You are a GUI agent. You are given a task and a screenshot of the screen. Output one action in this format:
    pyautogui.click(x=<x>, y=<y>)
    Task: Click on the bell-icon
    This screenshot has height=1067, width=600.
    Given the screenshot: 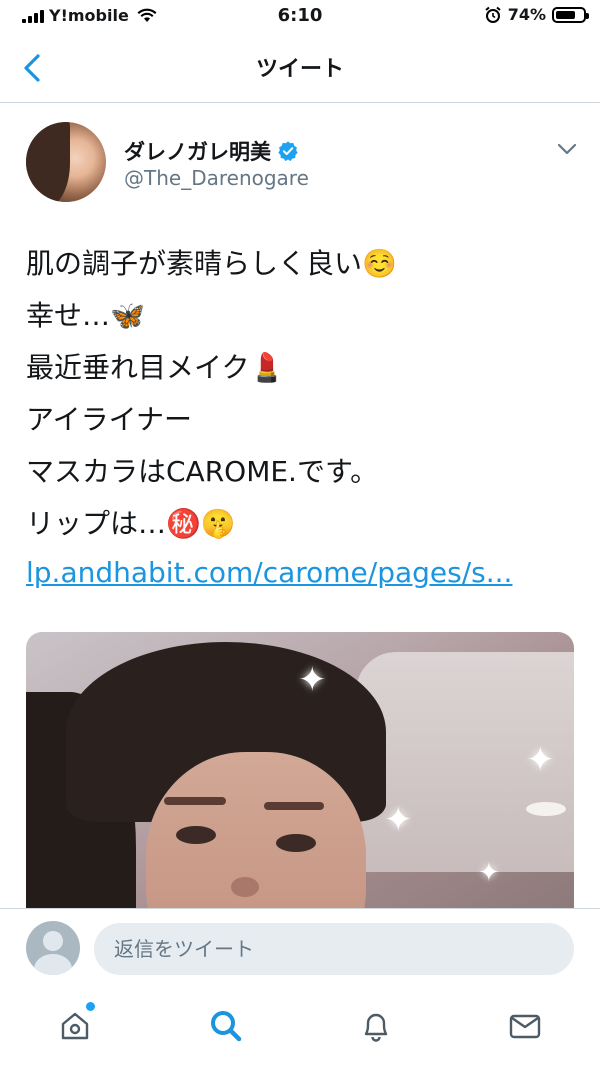 What is the action you would take?
    pyautogui.click(x=376, y=1027)
    